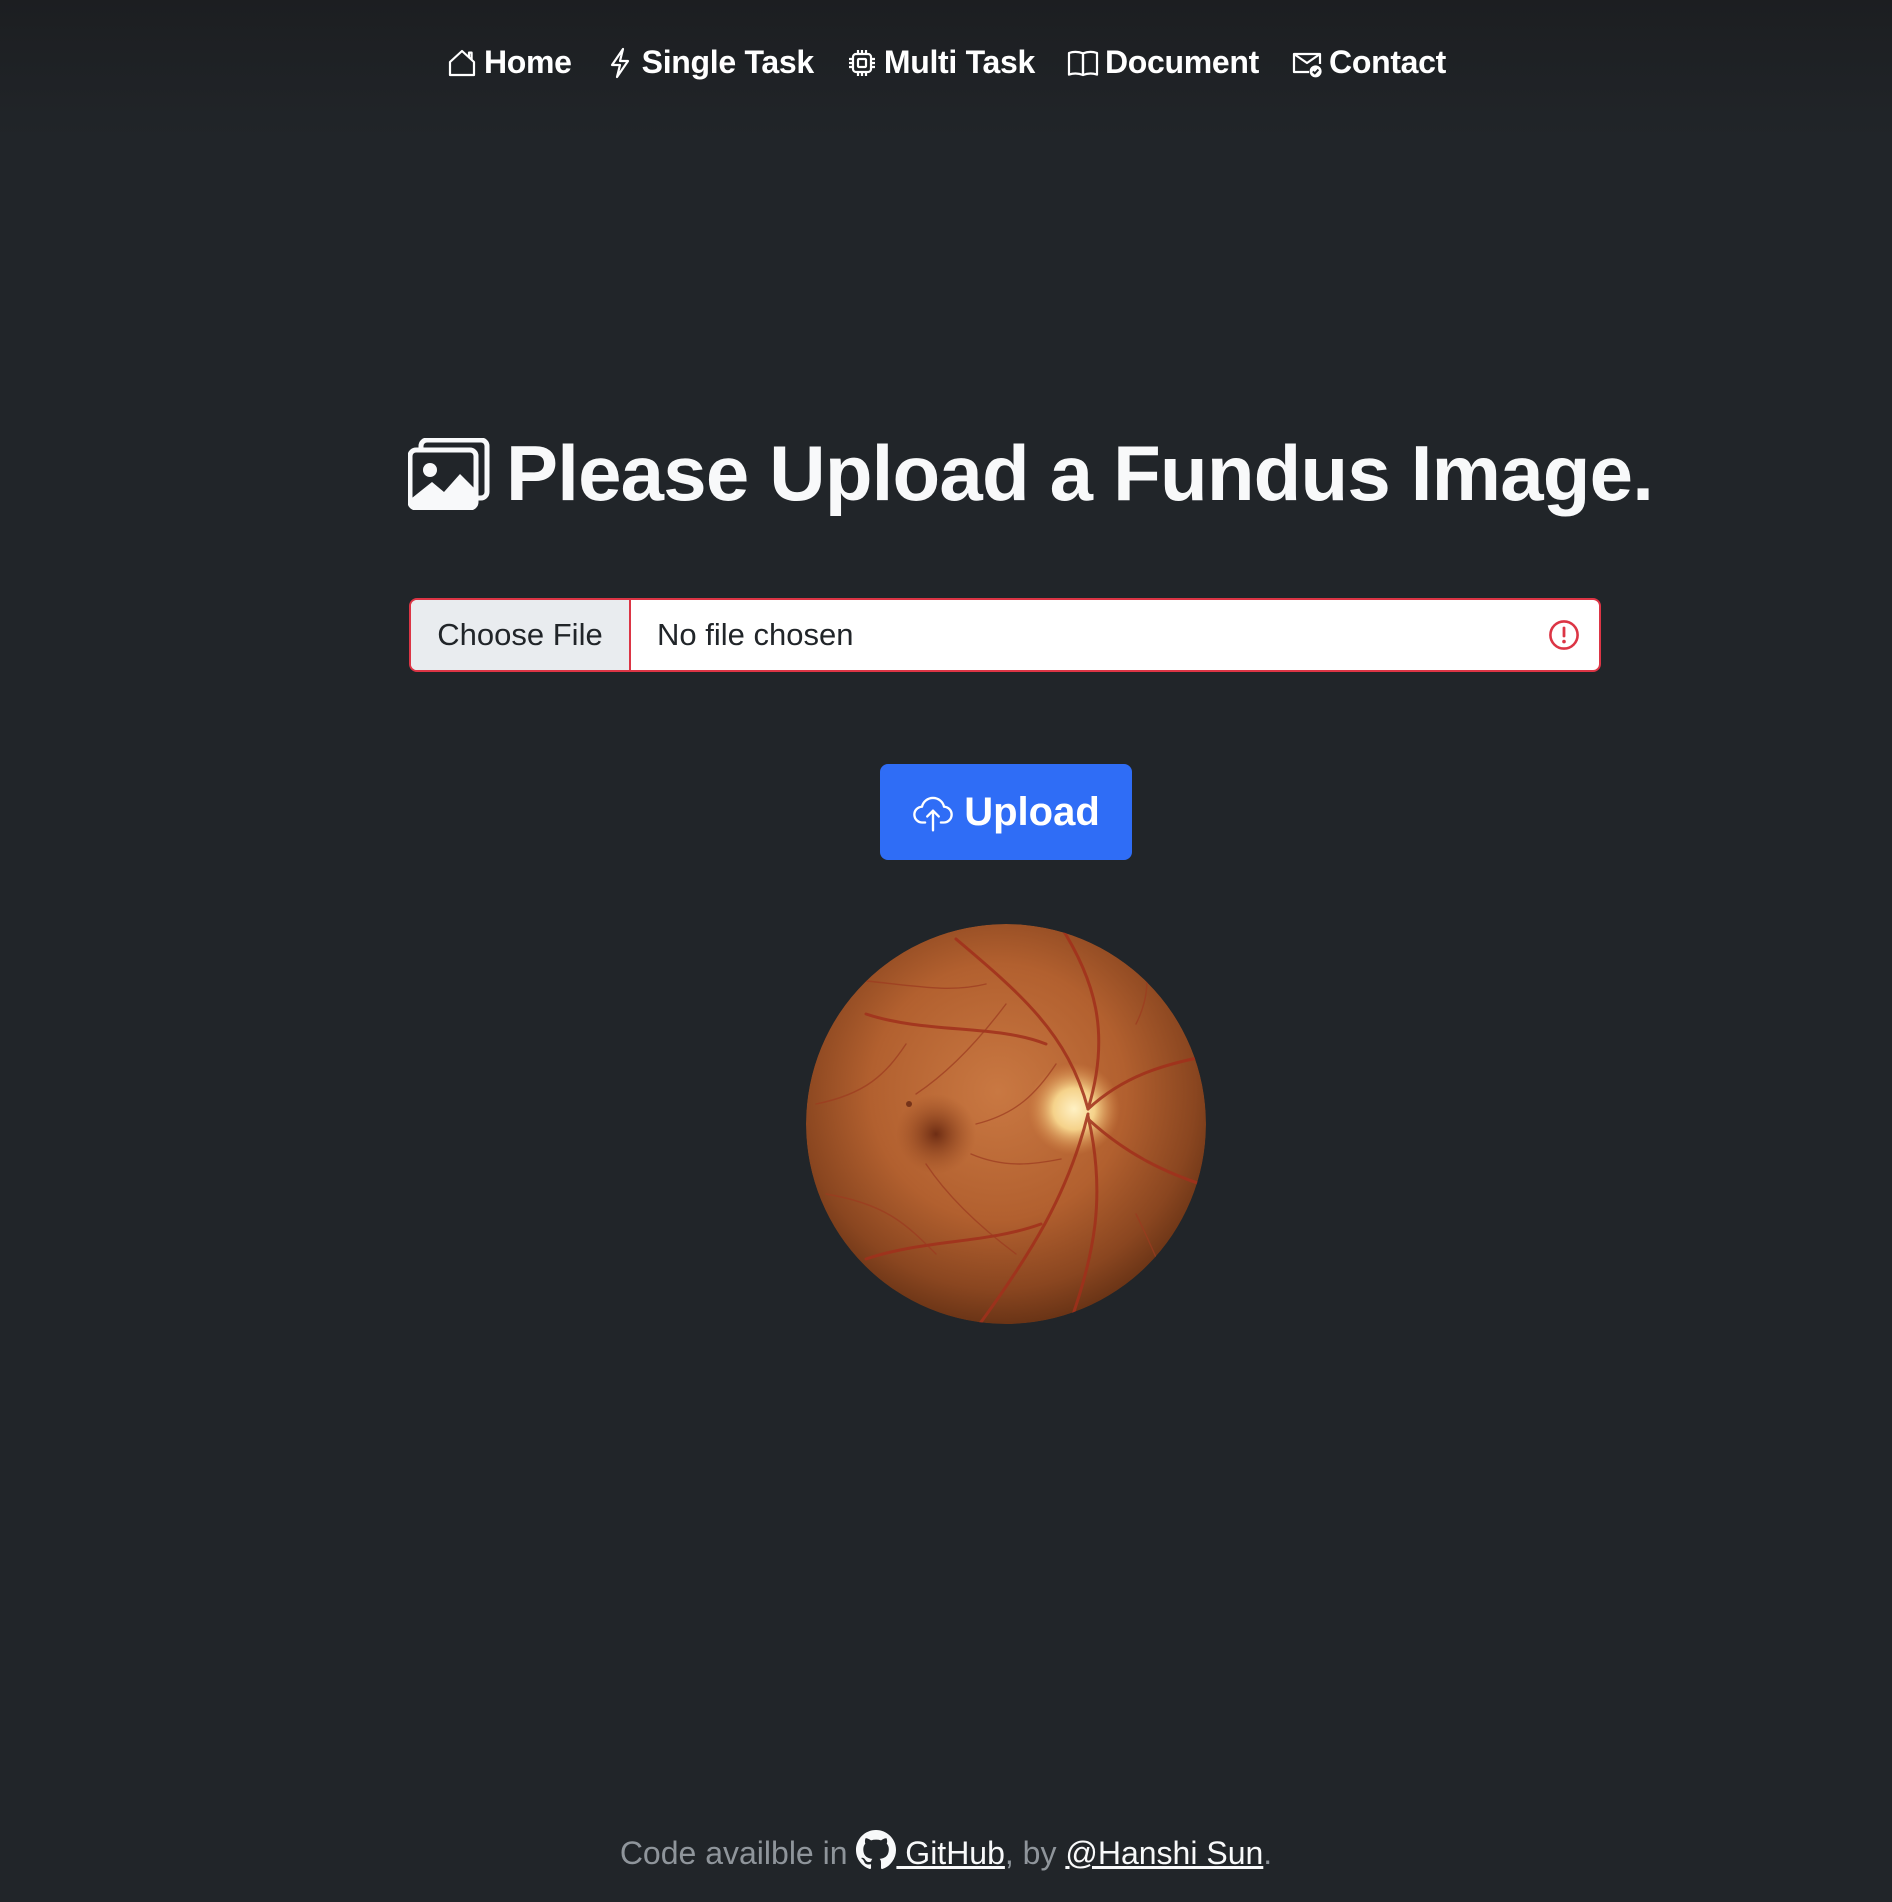 The width and height of the screenshot is (1892, 1902). What do you see at coordinates (1307, 64) in the screenshot?
I see `envelope-check-icon` at bounding box center [1307, 64].